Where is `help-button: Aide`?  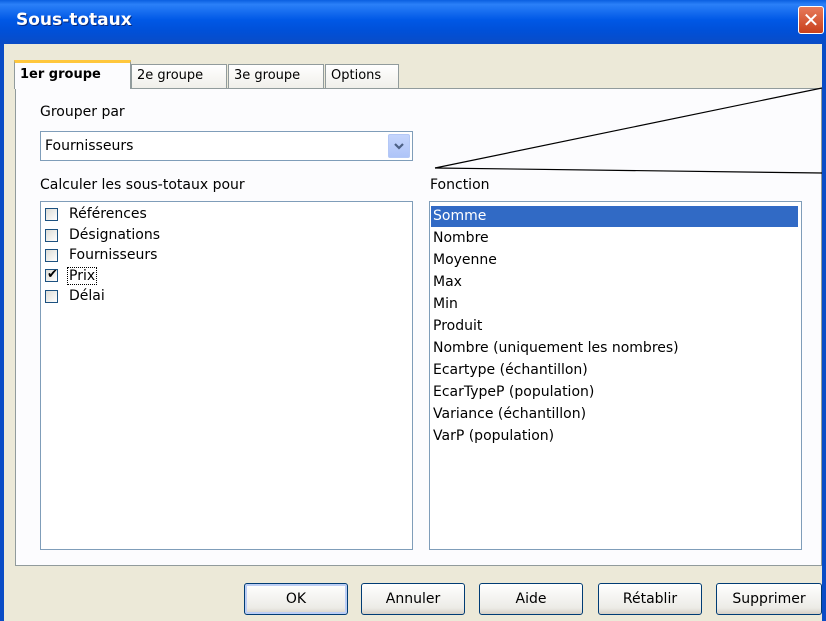
help-button: Aide is located at coordinates (531, 599).